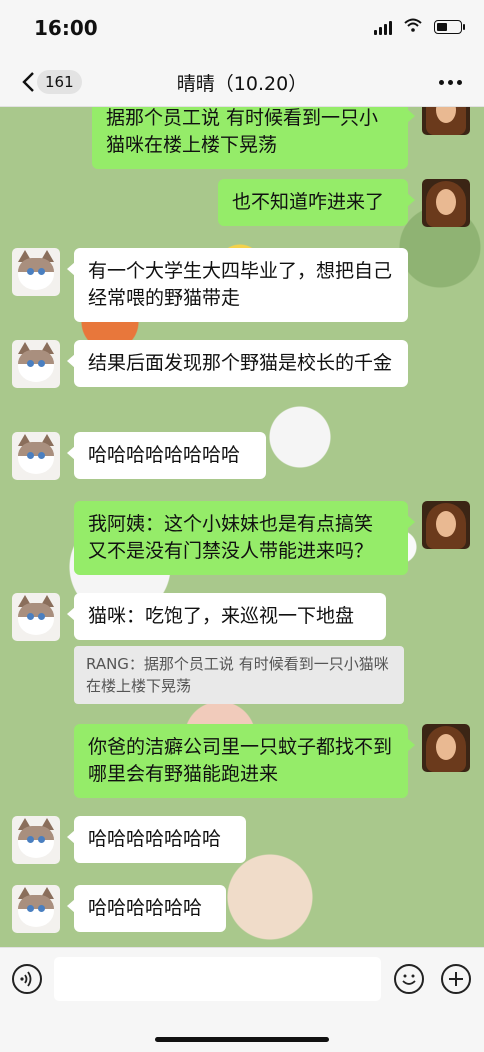  I want to click on chat-title: 晴晴（10.20）, so click(242, 84).